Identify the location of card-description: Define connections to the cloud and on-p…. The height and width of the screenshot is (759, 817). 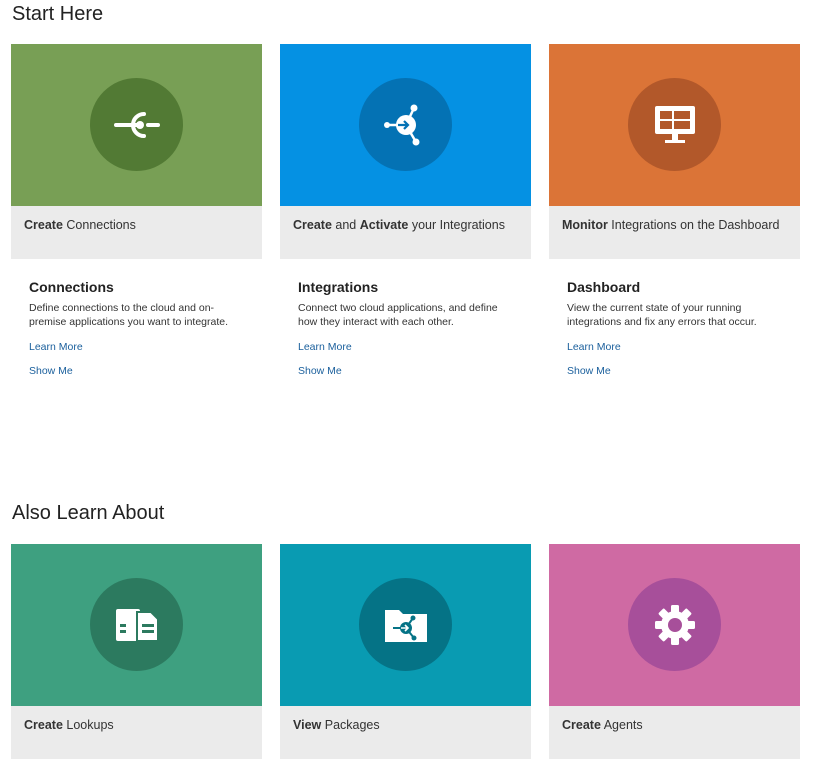
(129, 315).